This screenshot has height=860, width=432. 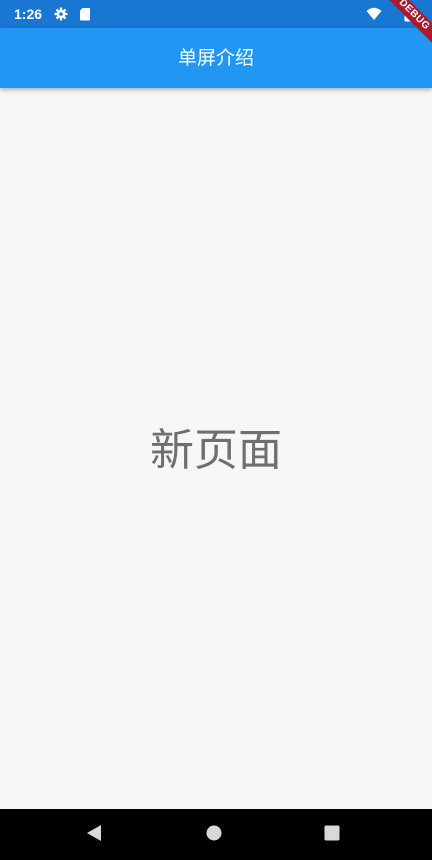 I want to click on status-bar: 1:26, so click(x=216, y=14).